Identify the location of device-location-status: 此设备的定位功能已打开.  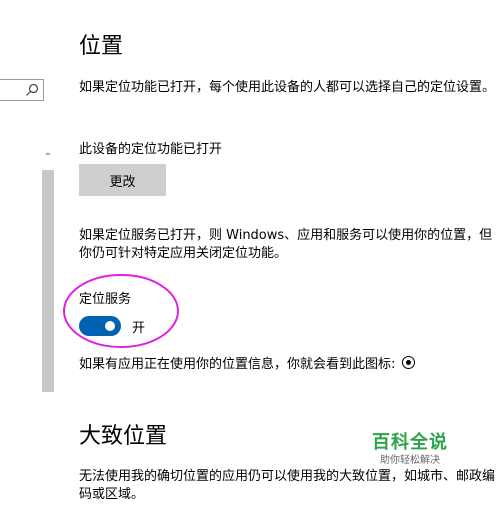
(151, 149).